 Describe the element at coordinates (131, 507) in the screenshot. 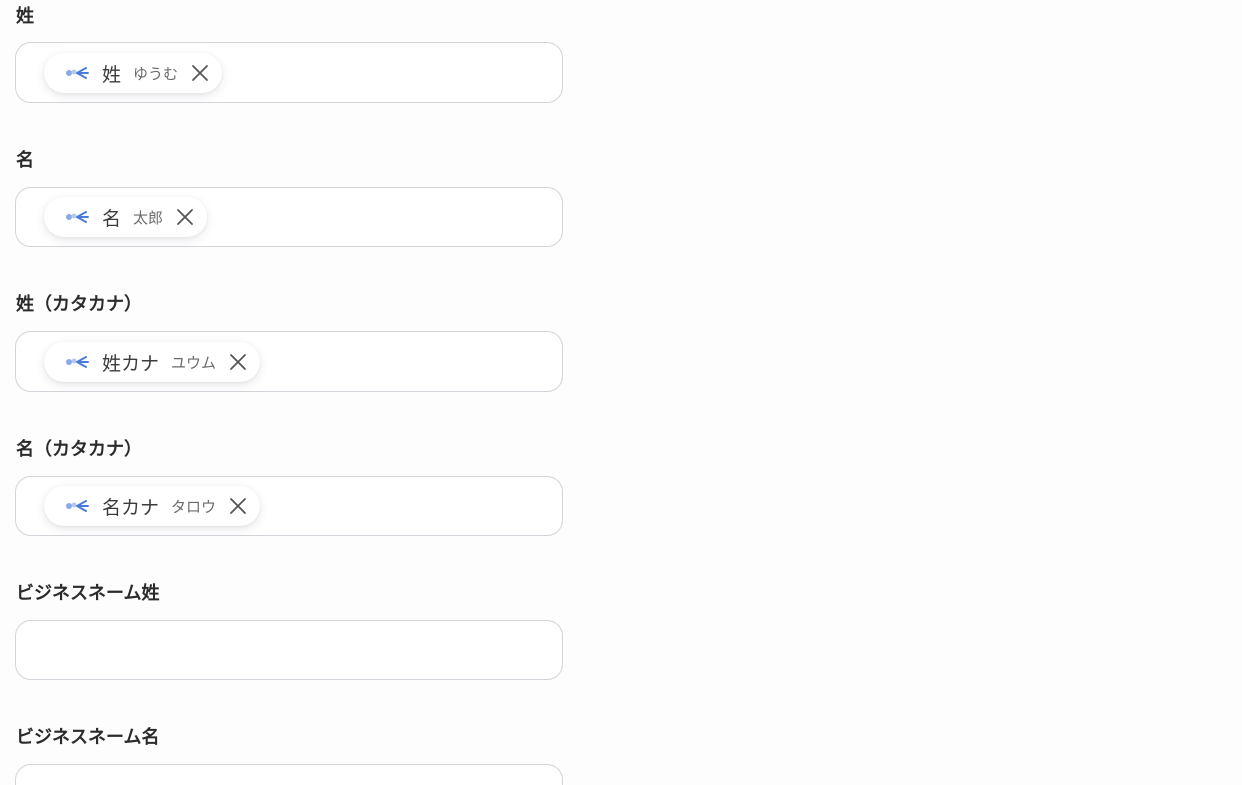

I see `chip-title: 名カナ` at that location.